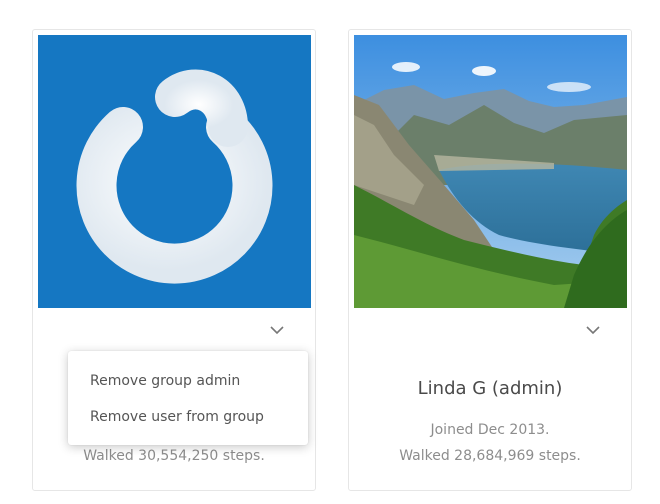 The height and width of the screenshot is (504, 660). What do you see at coordinates (490, 430) in the screenshot?
I see `joined-date: Joined Dec 2013.` at bounding box center [490, 430].